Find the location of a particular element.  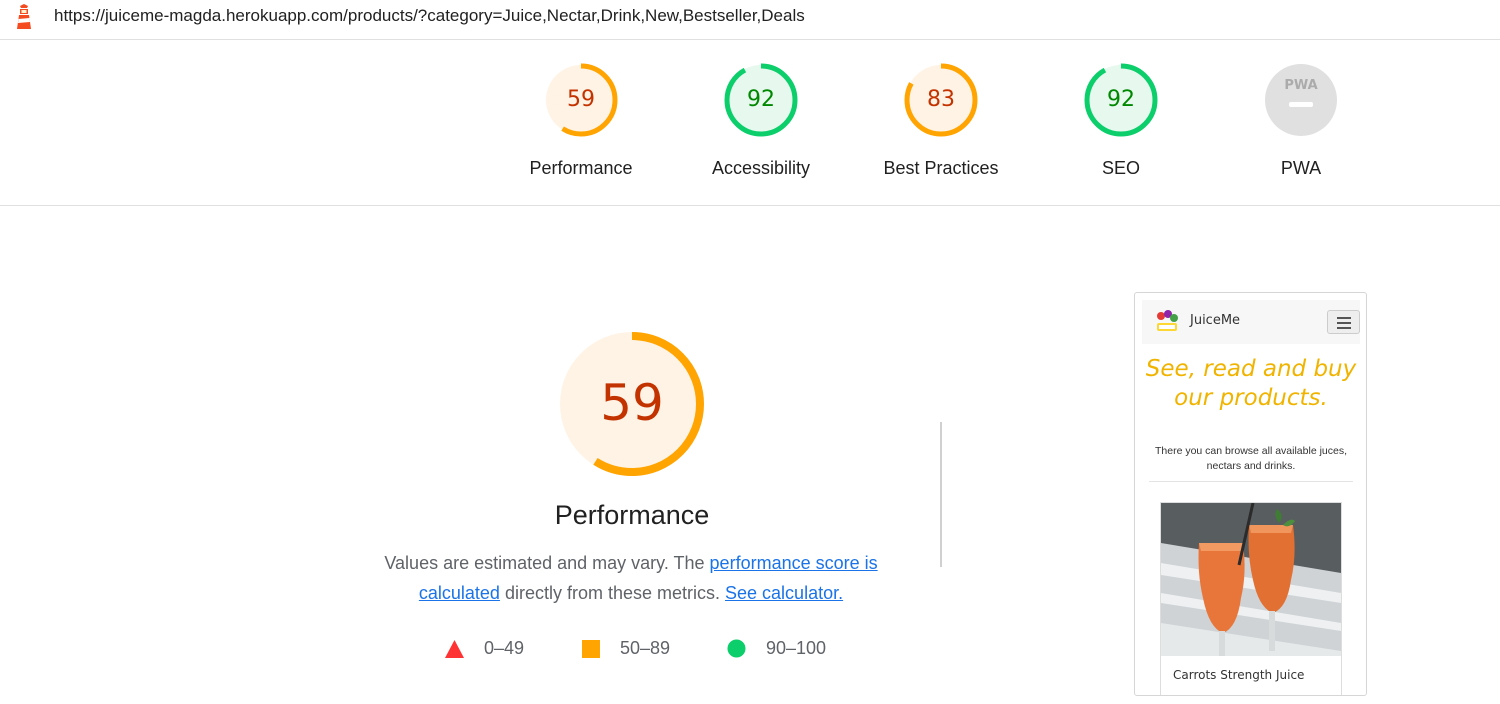

gauge-best-practices-score: 83 is located at coordinates (941, 99).